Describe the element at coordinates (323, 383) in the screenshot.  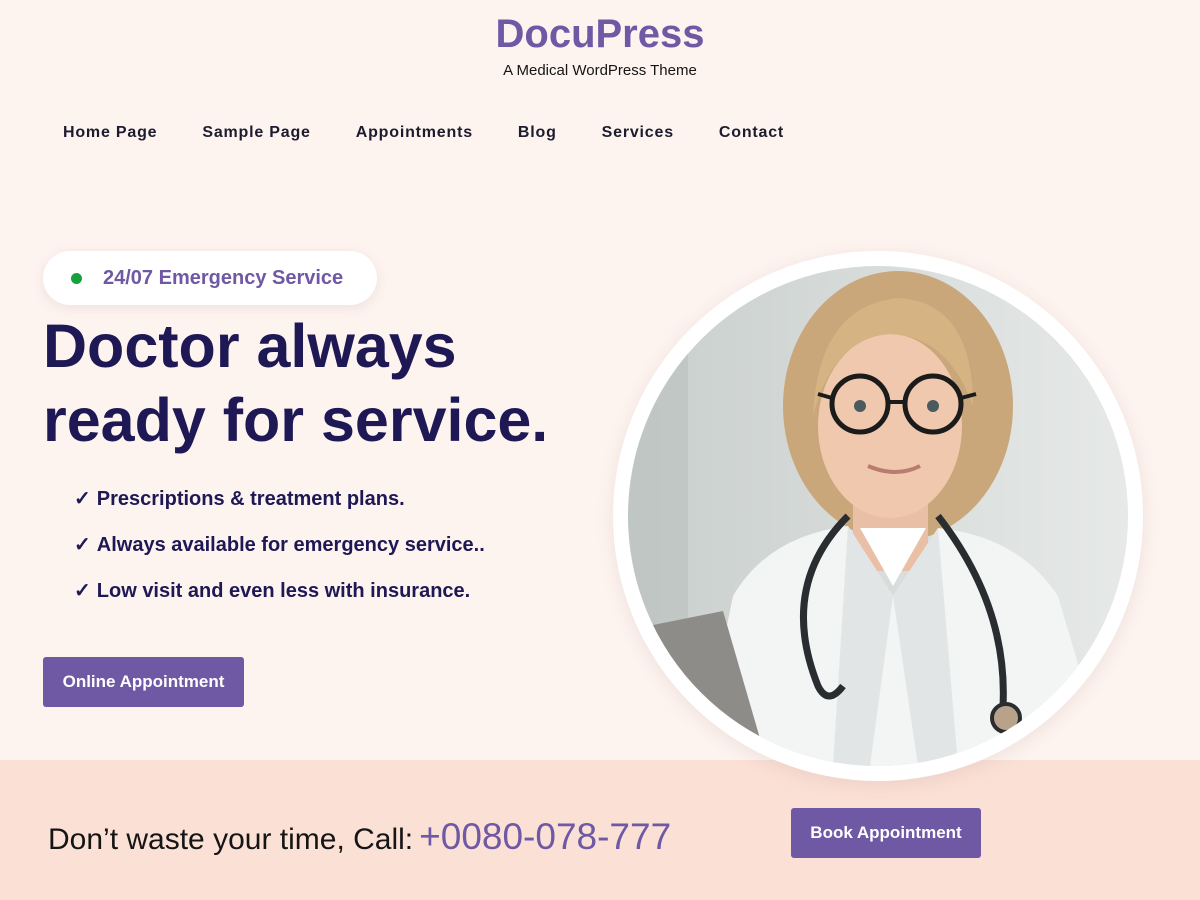
I see `hero-headline: Doctor always ready for service.` at that location.